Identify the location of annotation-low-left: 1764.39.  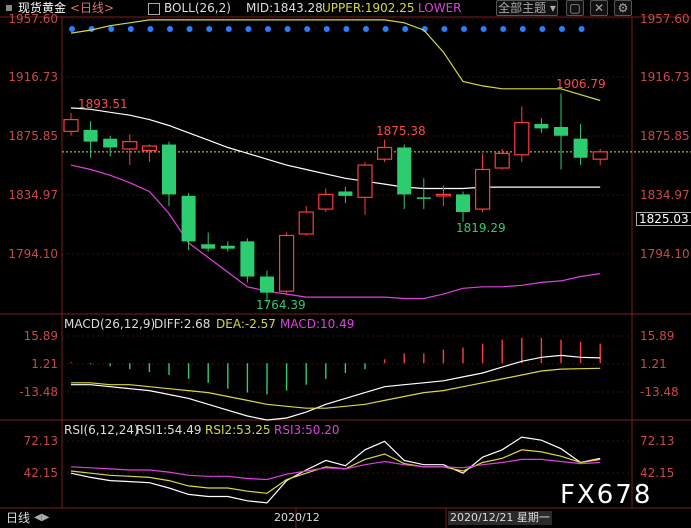
(281, 305).